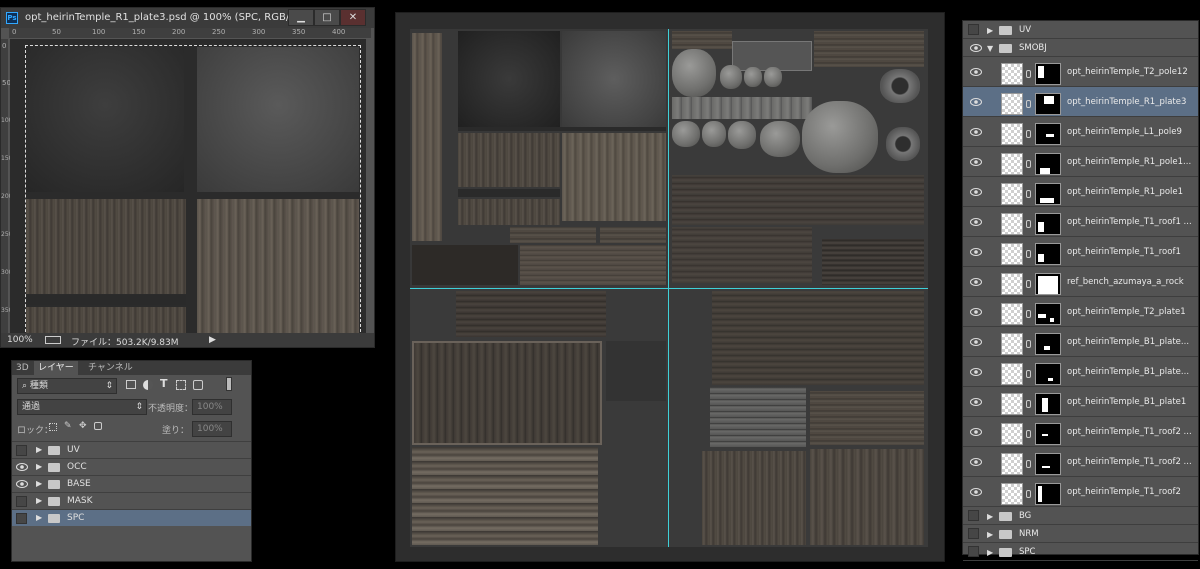 Image resolution: width=1200 pixels, height=569 pixels. Describe the element at coordinates (131, 517) in the screenshot. I see `layer-row-spc: ▶ SPC` at that location.